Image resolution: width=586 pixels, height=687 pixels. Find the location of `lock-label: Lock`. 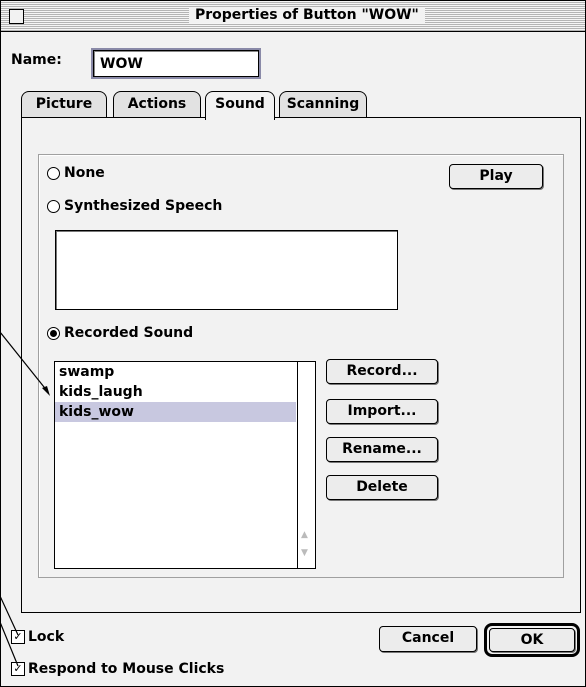

lock-label: Lock is located at coordinates (46, 637).